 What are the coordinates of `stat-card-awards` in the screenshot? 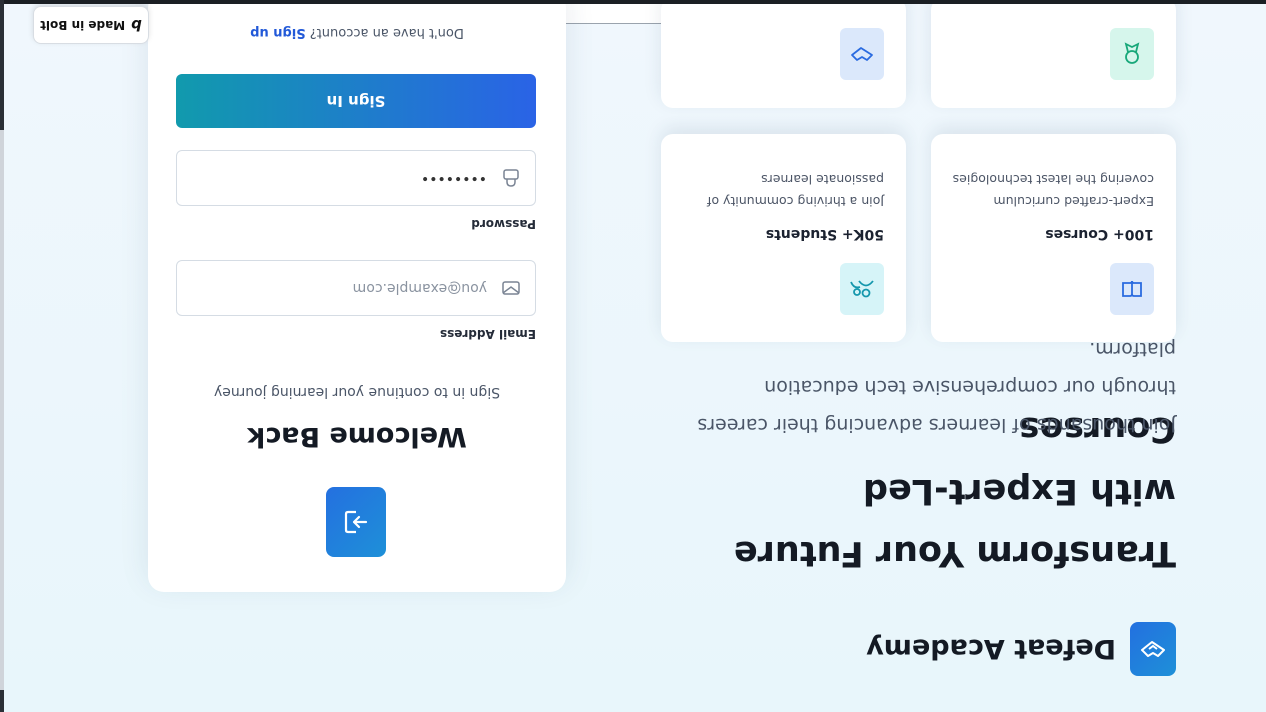 It's located at (1053, 54).